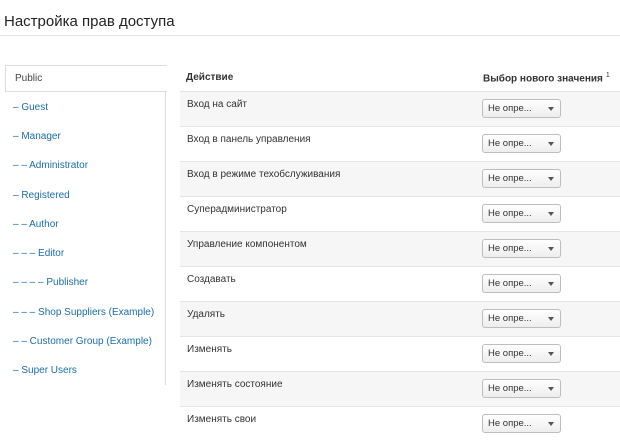 This screenshot has width=620, height=445. I want to click on sidebar-item-shop-suppliers: – – – Shop Suppliers (Example), so click(85, 312).